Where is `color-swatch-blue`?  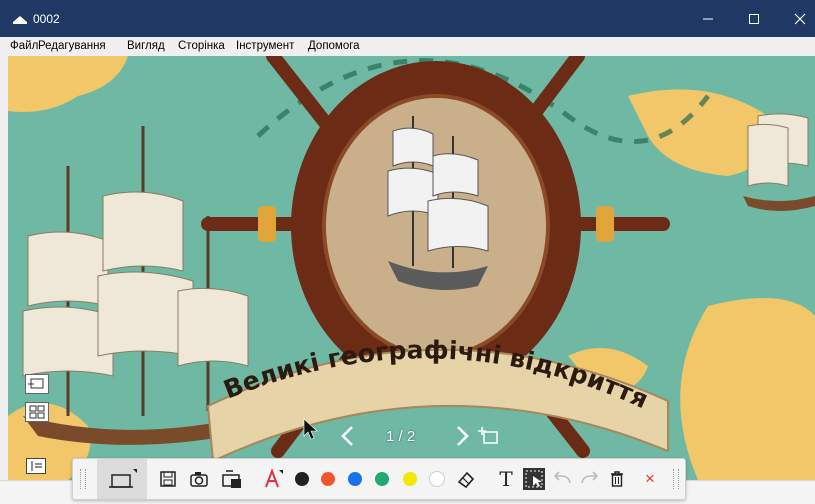
color-swatch-blue is located at coordinates (355, 479).